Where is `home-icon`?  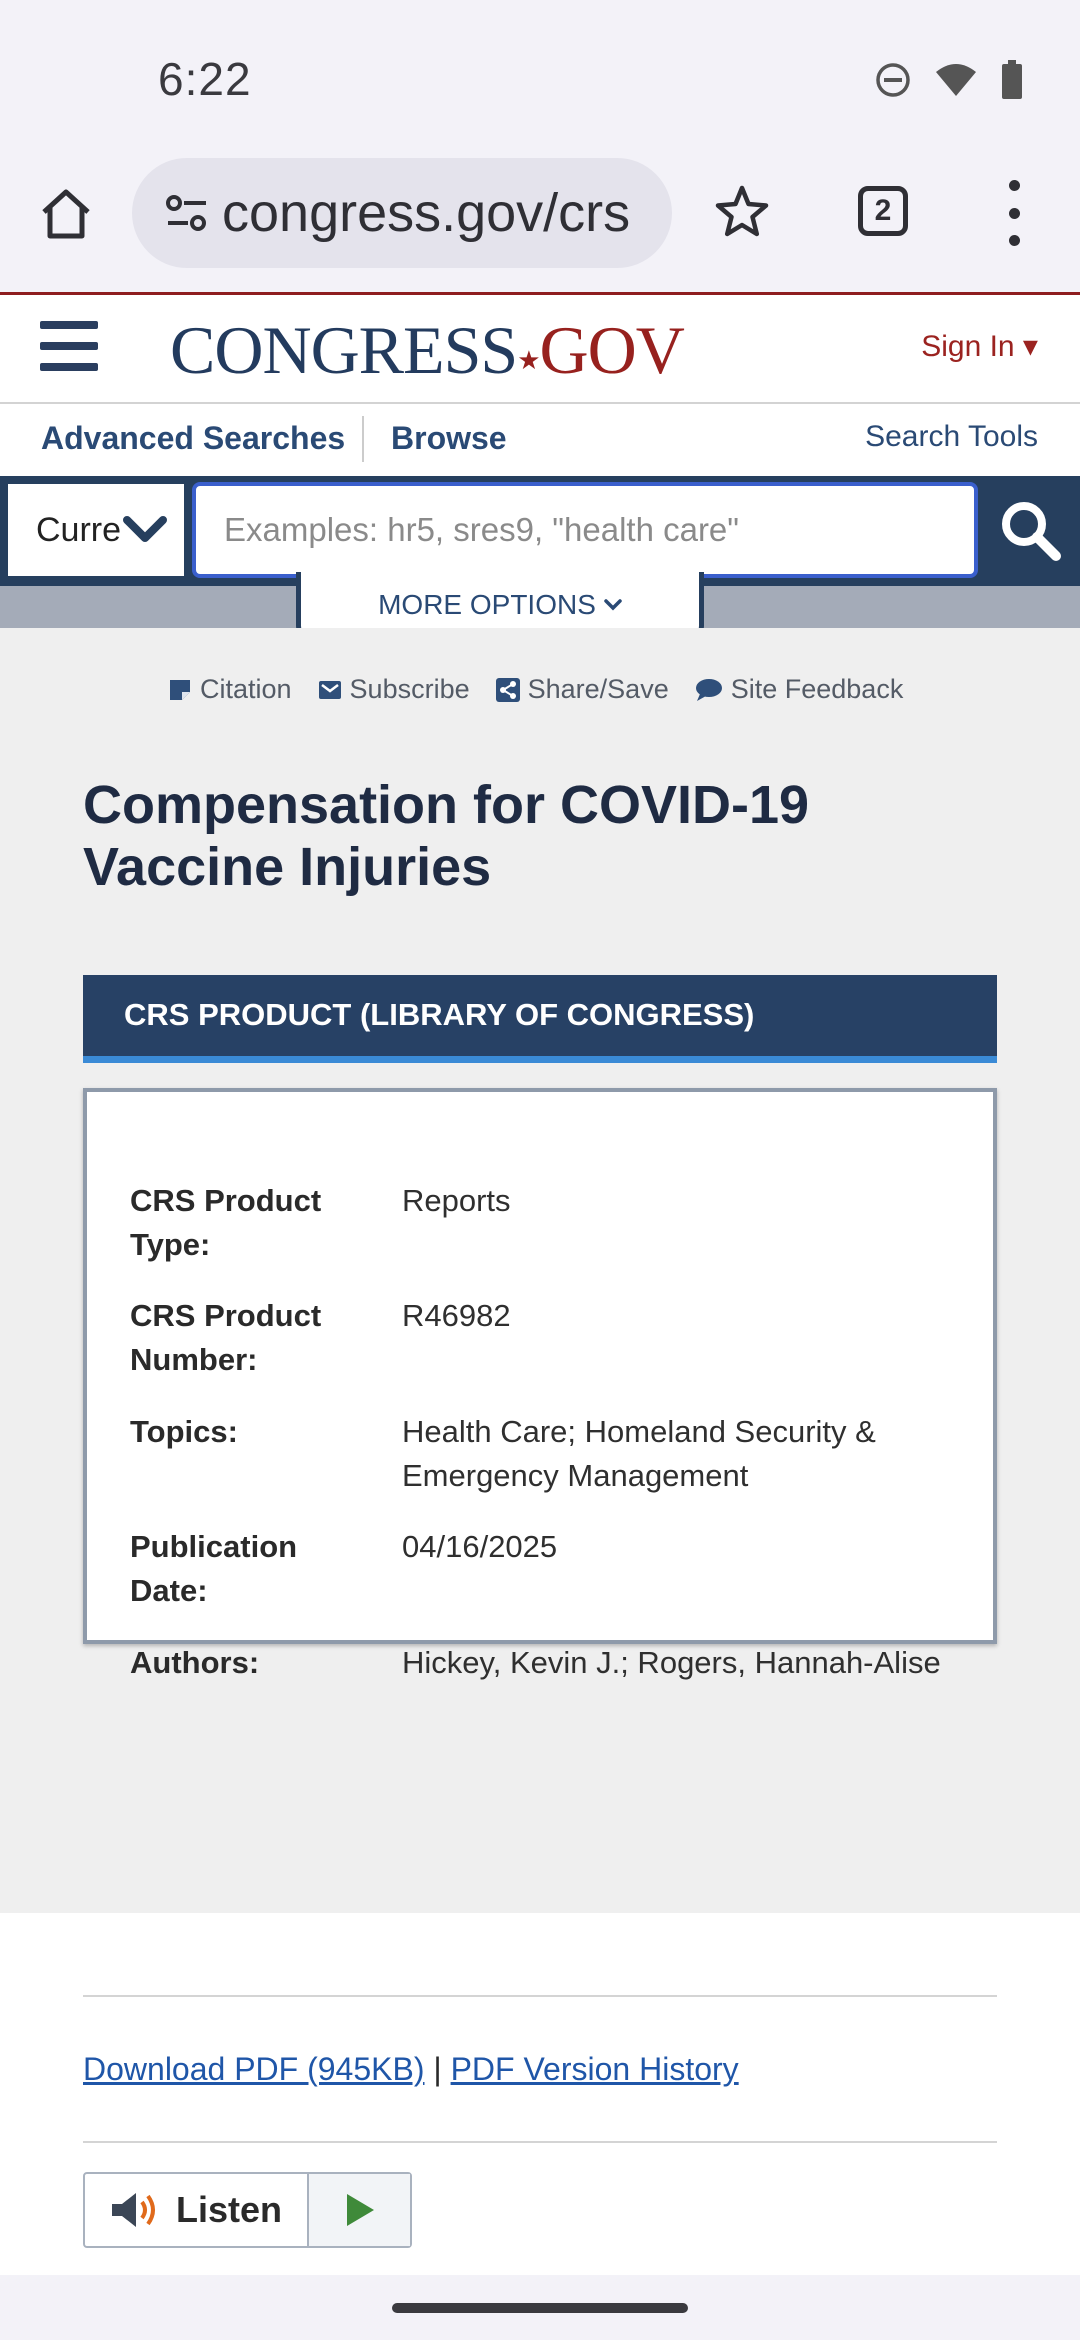 home-icon is located at coordinates (66, 214).